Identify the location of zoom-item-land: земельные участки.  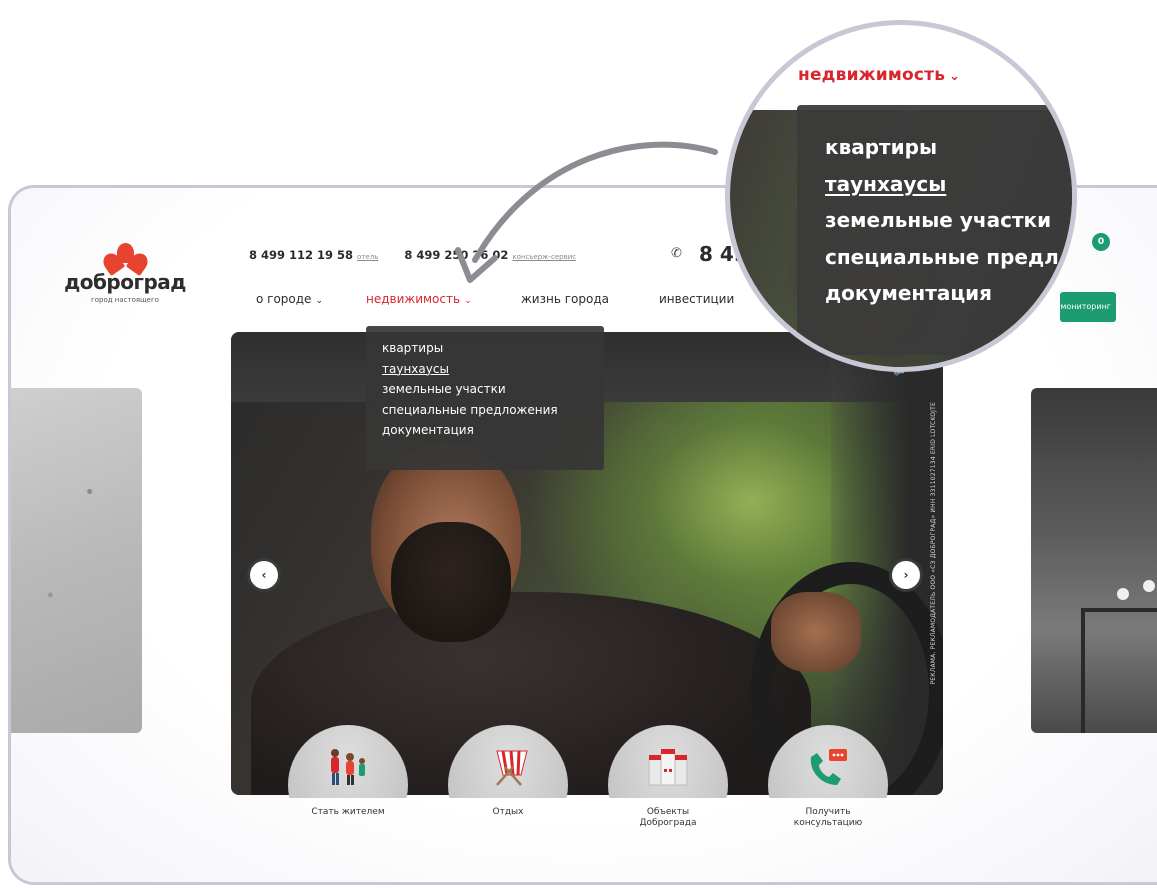
(938, 220).